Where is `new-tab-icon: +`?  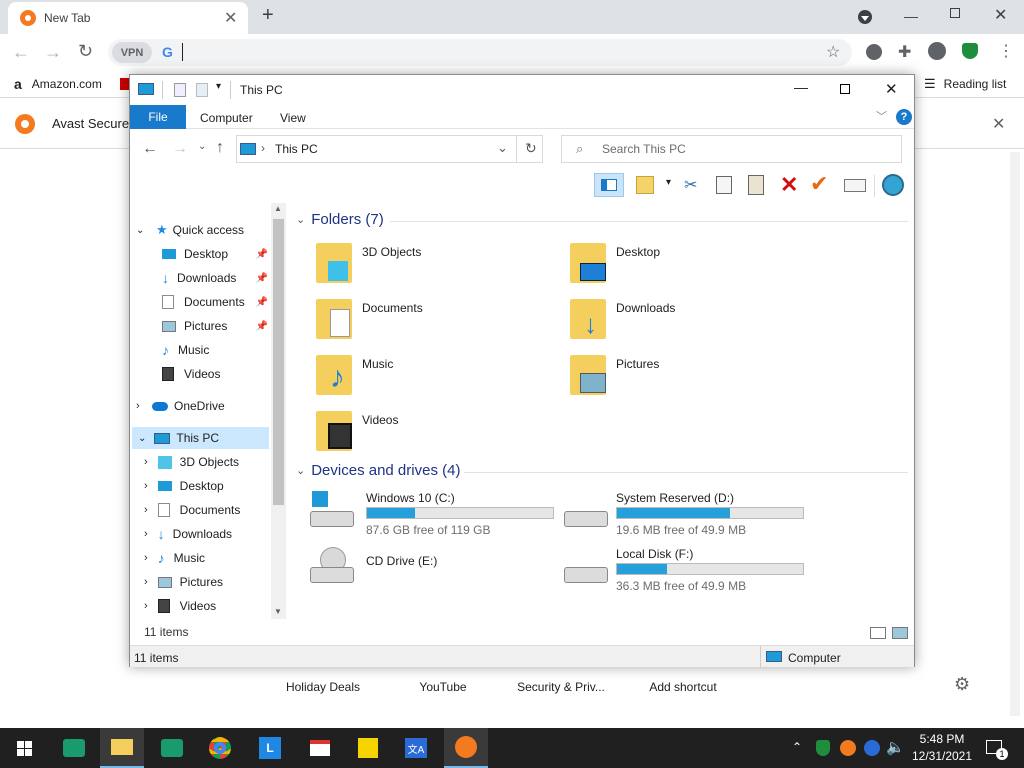 new-tab-icon: + is located at coordinates (268, 15).